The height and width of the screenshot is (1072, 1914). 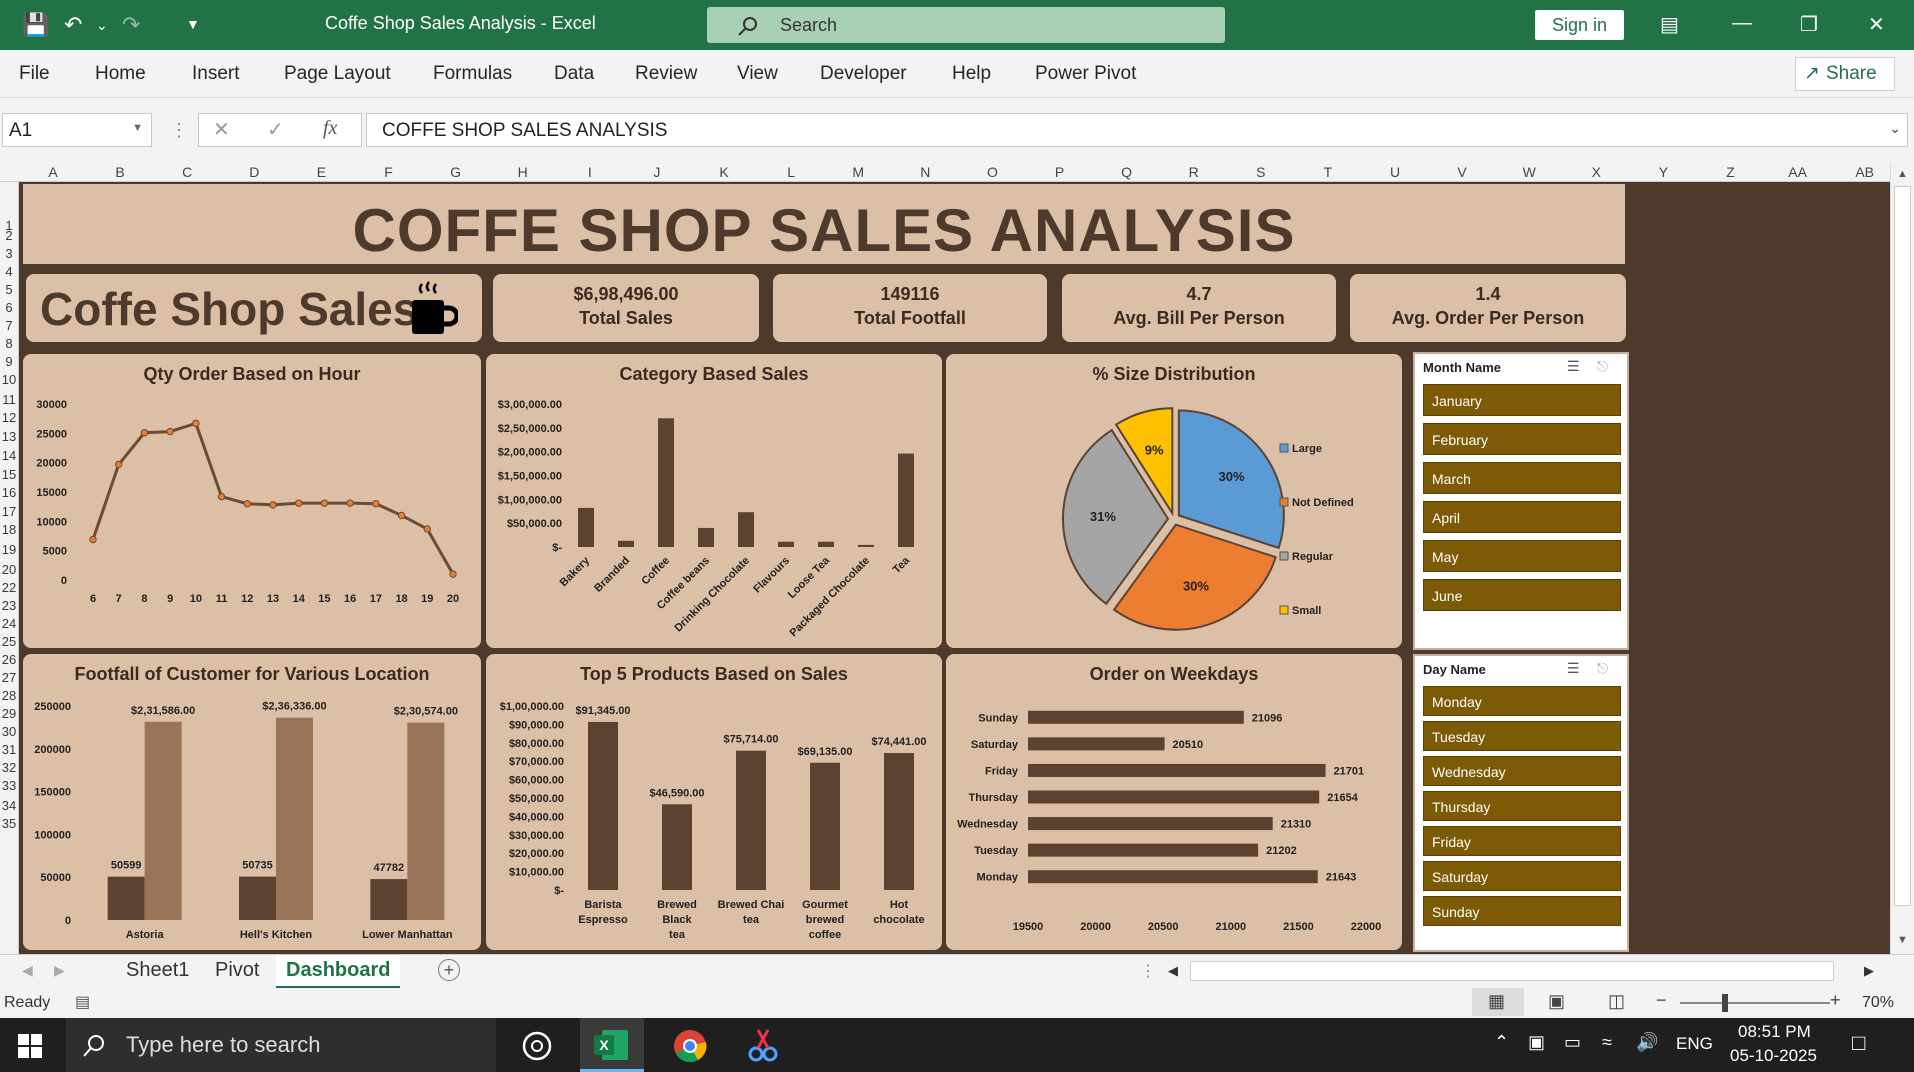 What do you see at coordinates (216, 74) in the screenshot?
I see `menu-insert: Insert` at bounding box center [216, 74].